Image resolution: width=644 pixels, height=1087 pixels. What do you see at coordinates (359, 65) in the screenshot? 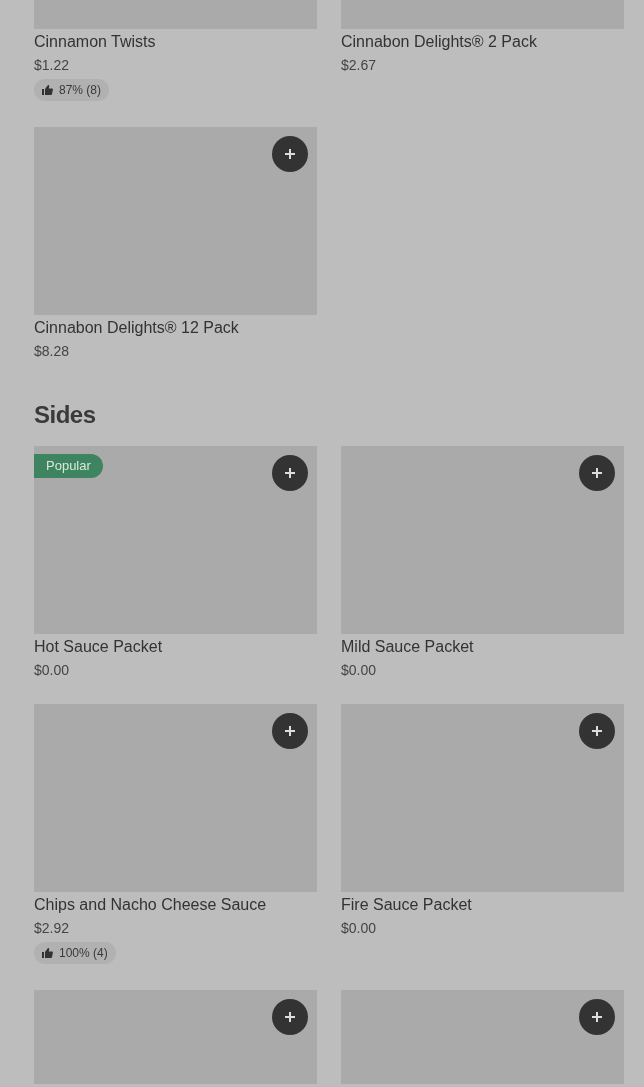
I see `item-price: $2.67` at bounding box center [359, 65].